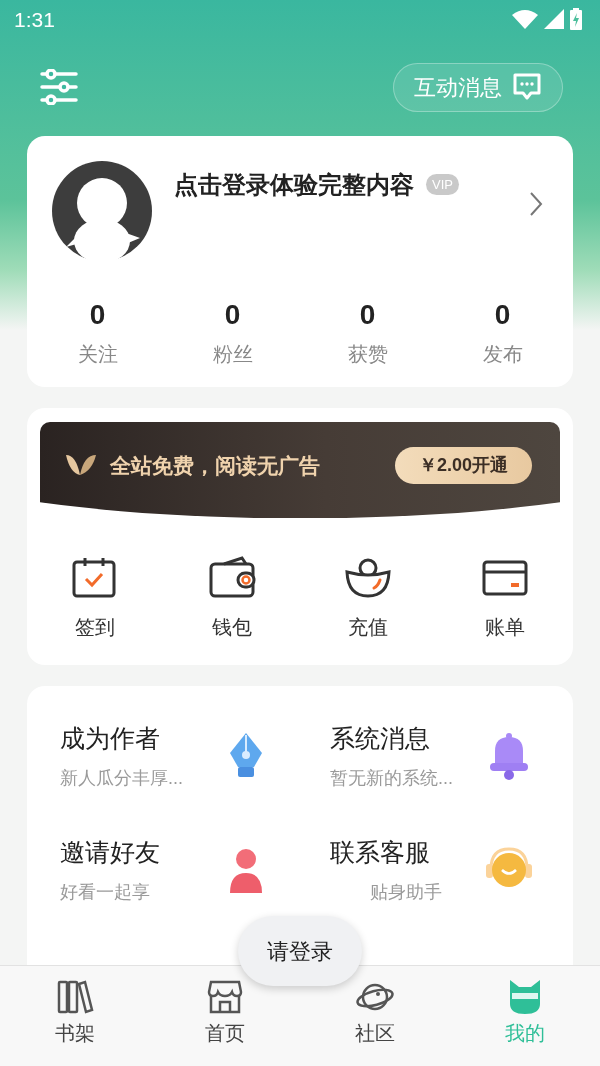 This screenshot has width=600, height=1066. What do you see at coordinates (536, 203) in the screenshot?
I see `chevron-right-icon` at bounding box center [536, 203].